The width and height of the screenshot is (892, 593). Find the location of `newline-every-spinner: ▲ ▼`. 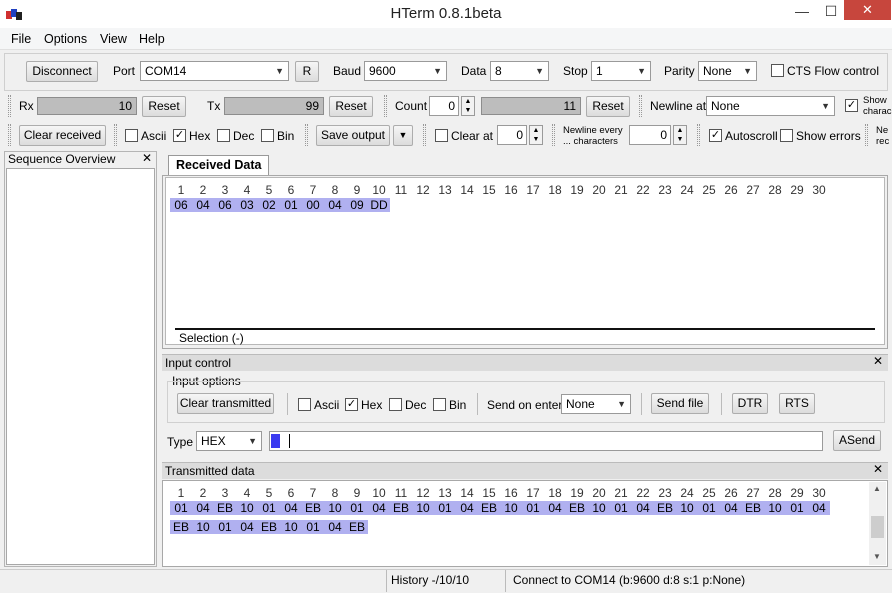

newline-every-spinner: ▲ ▼ is located at coordinates (680, 135).